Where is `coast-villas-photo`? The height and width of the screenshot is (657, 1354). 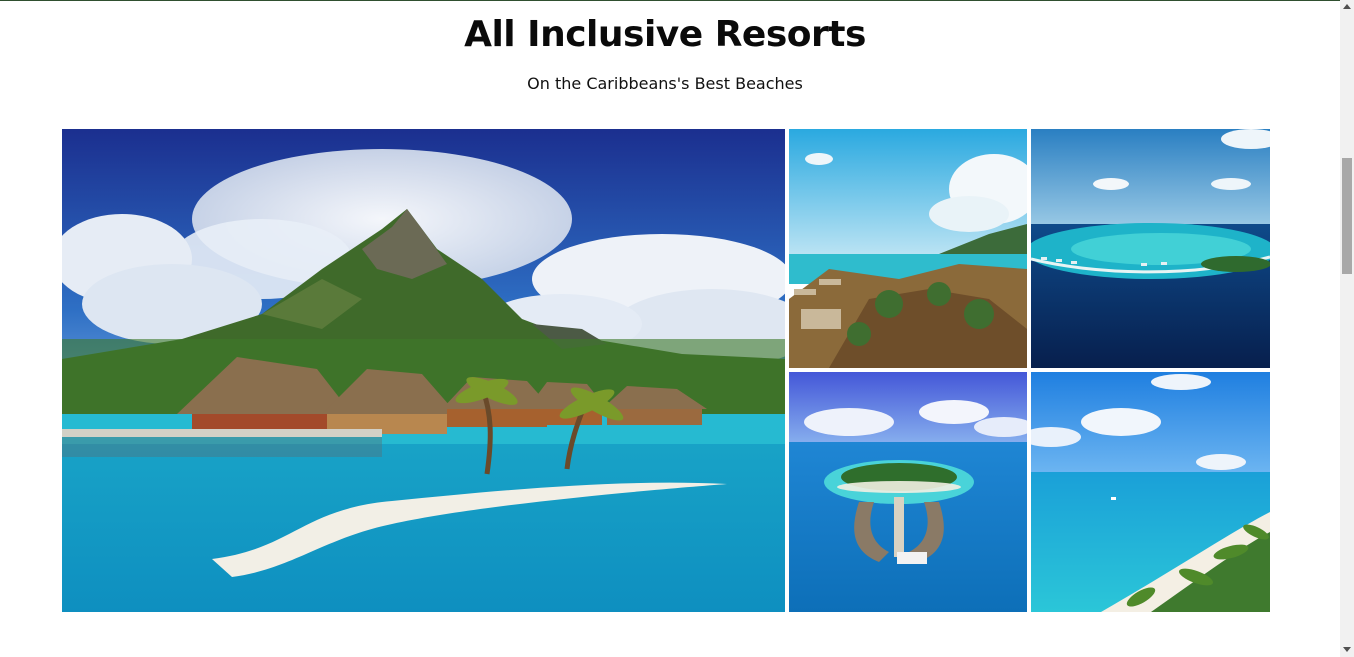
coast-villas-photo is located at coordinates (908, 248).